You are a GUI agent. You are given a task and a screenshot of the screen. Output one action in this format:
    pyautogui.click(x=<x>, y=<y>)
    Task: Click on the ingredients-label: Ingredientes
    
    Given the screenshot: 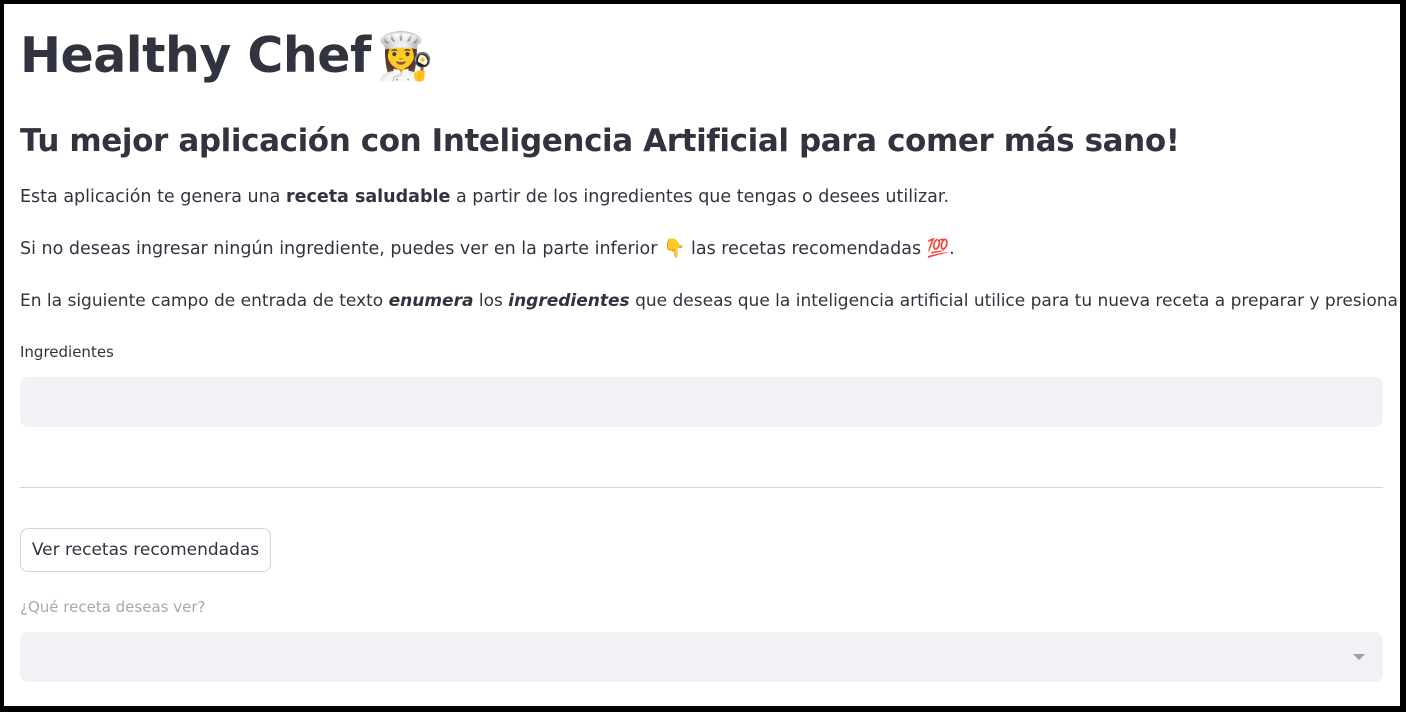 What is the action you would take?
    pyautogui.click(x=67, y=352)
    